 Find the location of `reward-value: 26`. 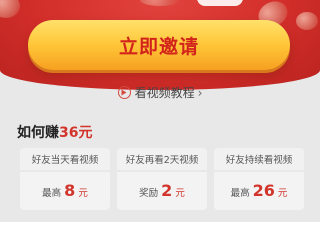

reward-value: 26 is located at coordinates (263, 190).